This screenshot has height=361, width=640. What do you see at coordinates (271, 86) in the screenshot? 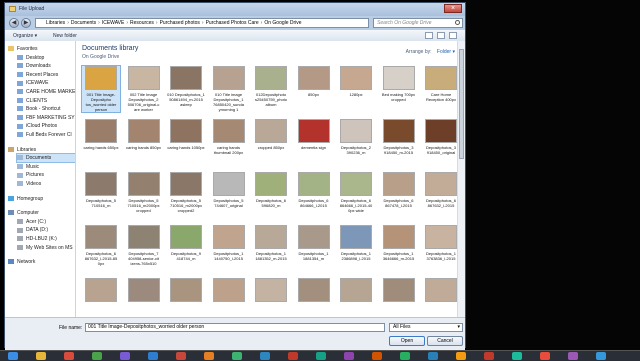
I see `file-thumbnail: 012Depositphoto s25450759_photo album` at bounding box center [271, 86].